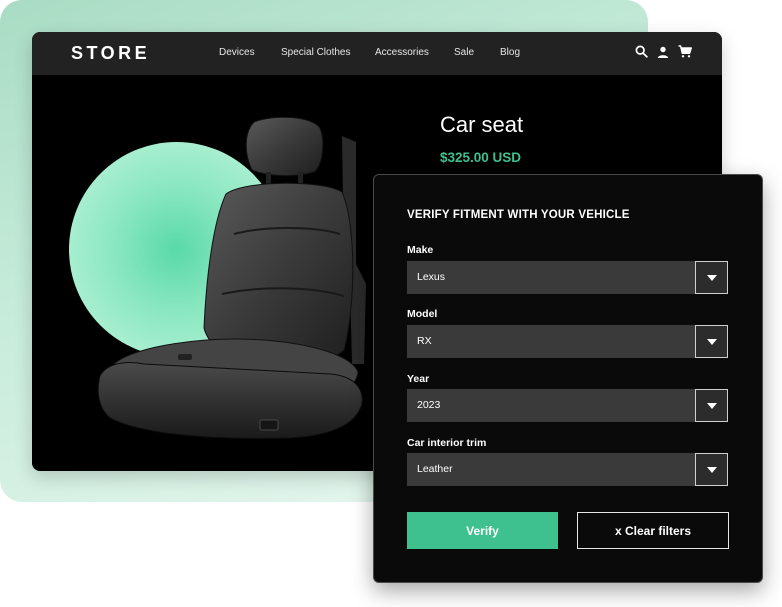 This screenshot has height=607, width=782. Describe the element at coordinates (420, 250) in the screenshot. I see `make-label: Make` at that location.